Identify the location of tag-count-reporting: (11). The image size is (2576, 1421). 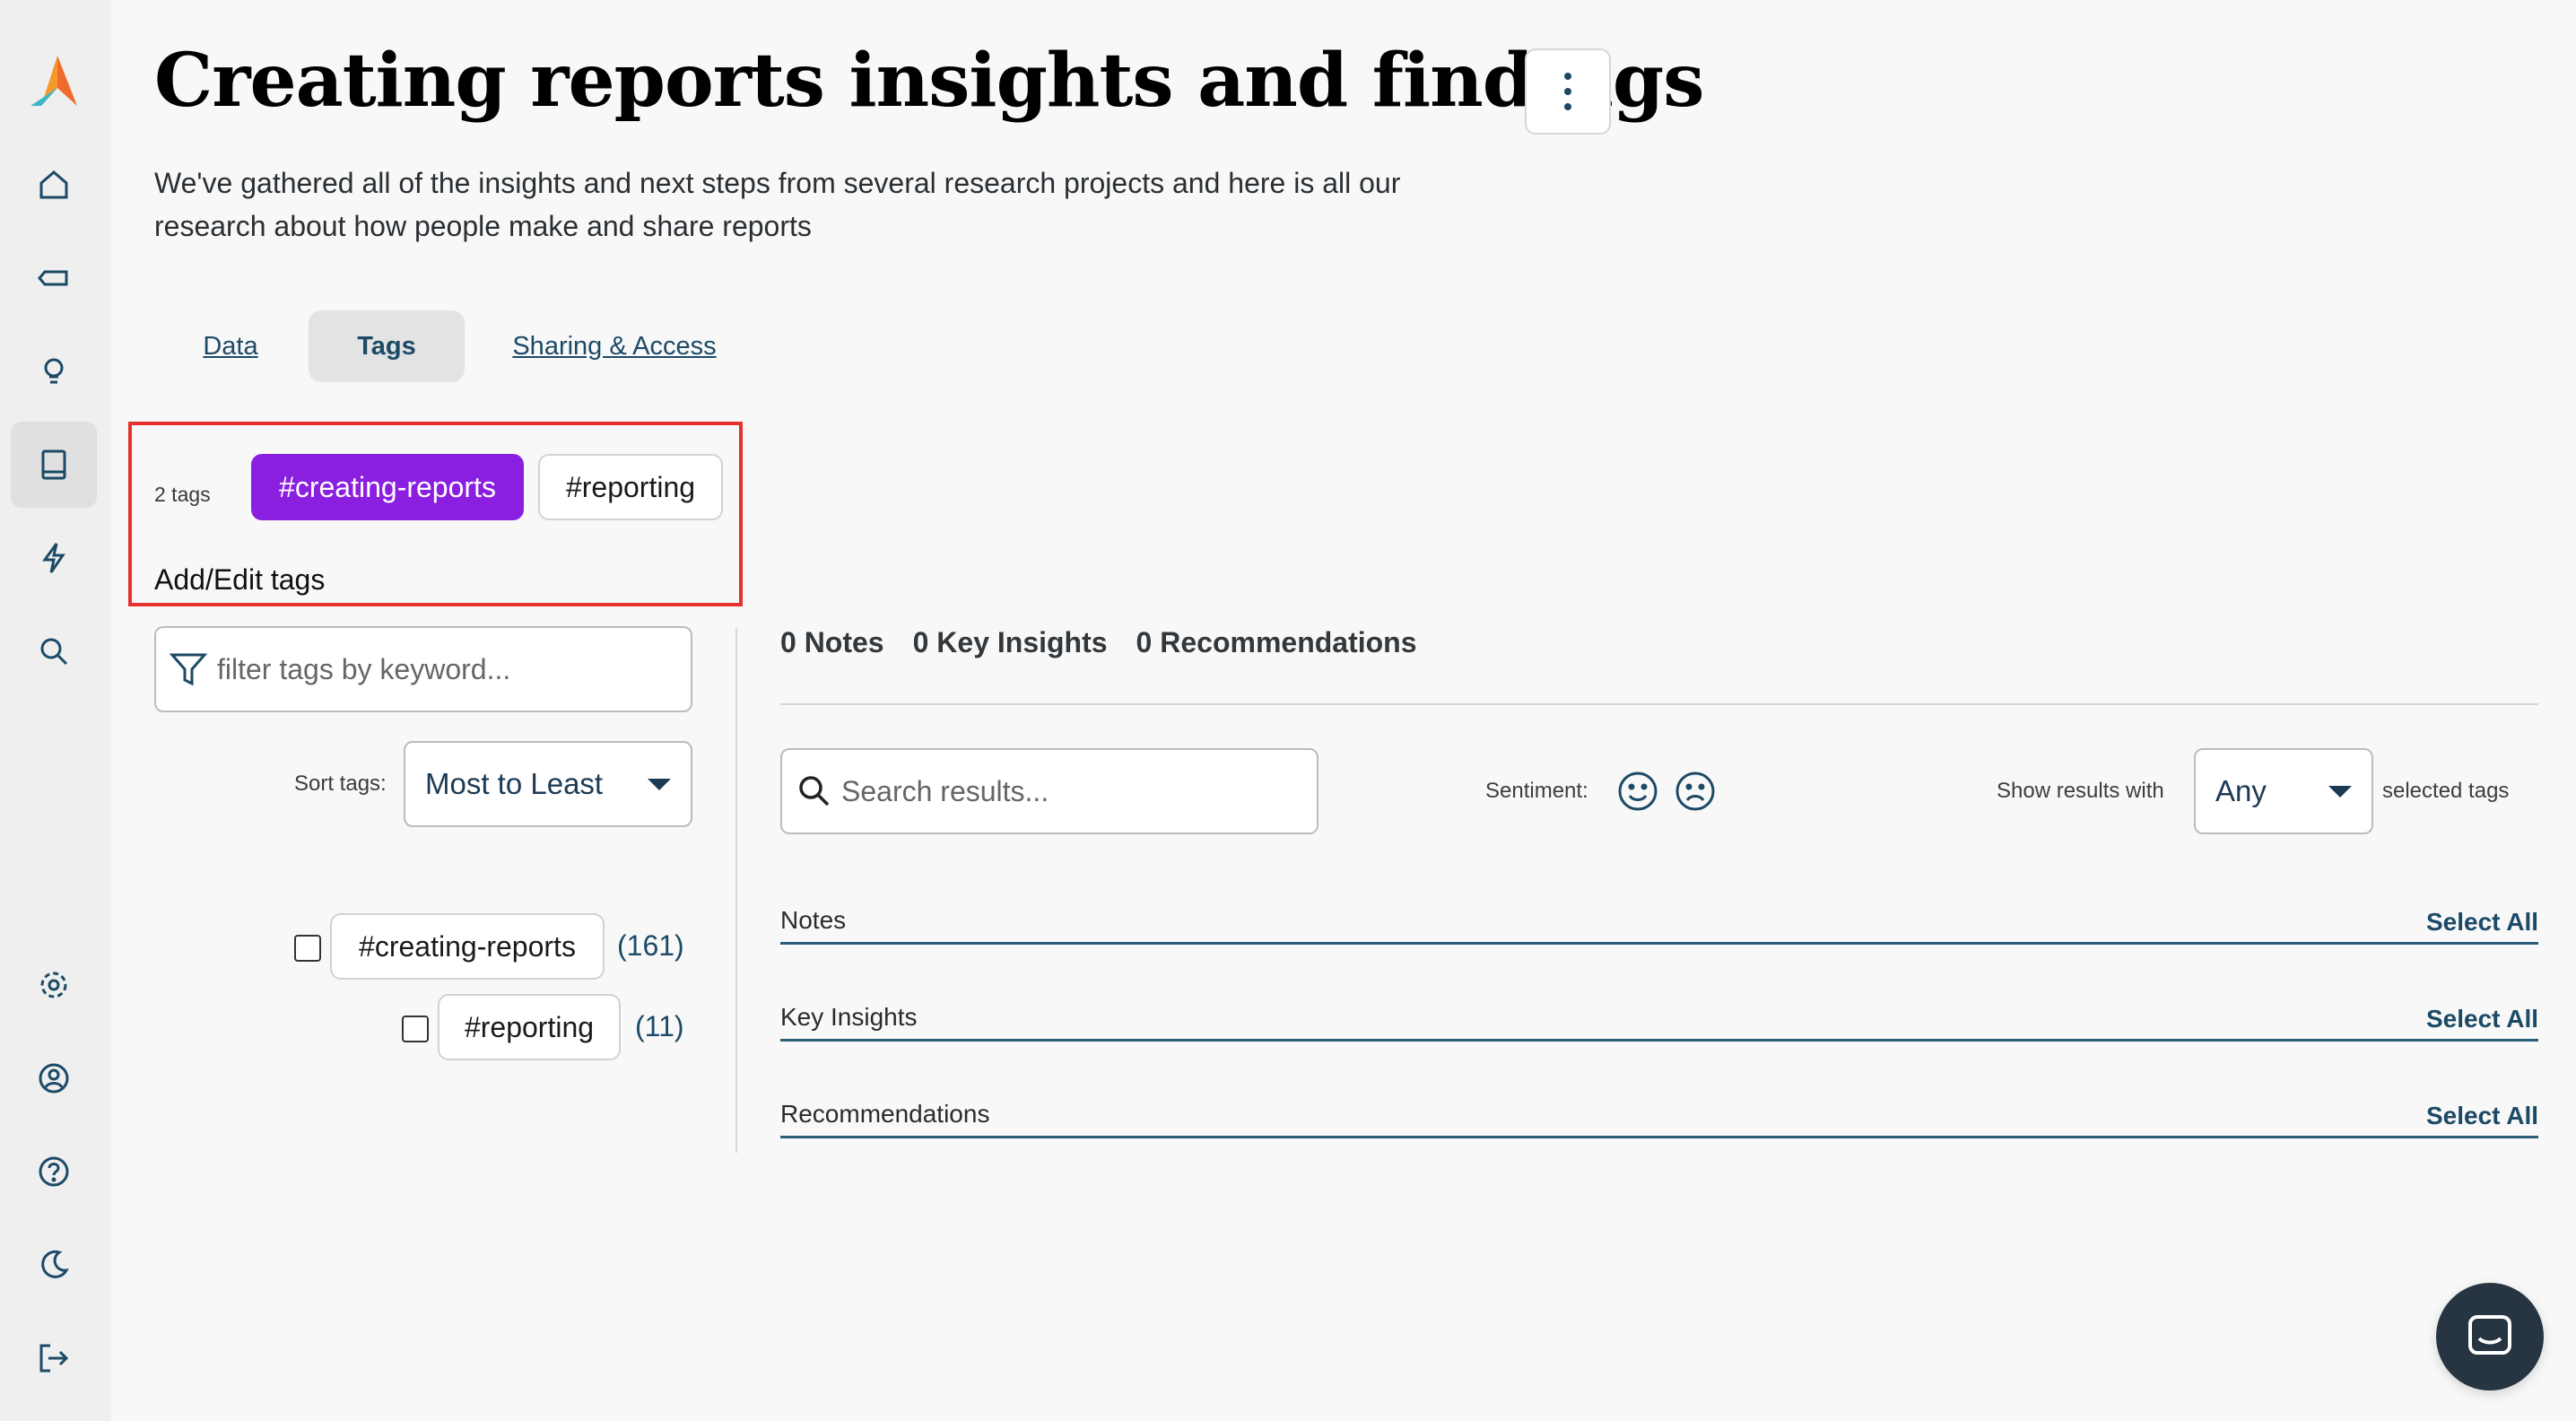
(659, 1026).